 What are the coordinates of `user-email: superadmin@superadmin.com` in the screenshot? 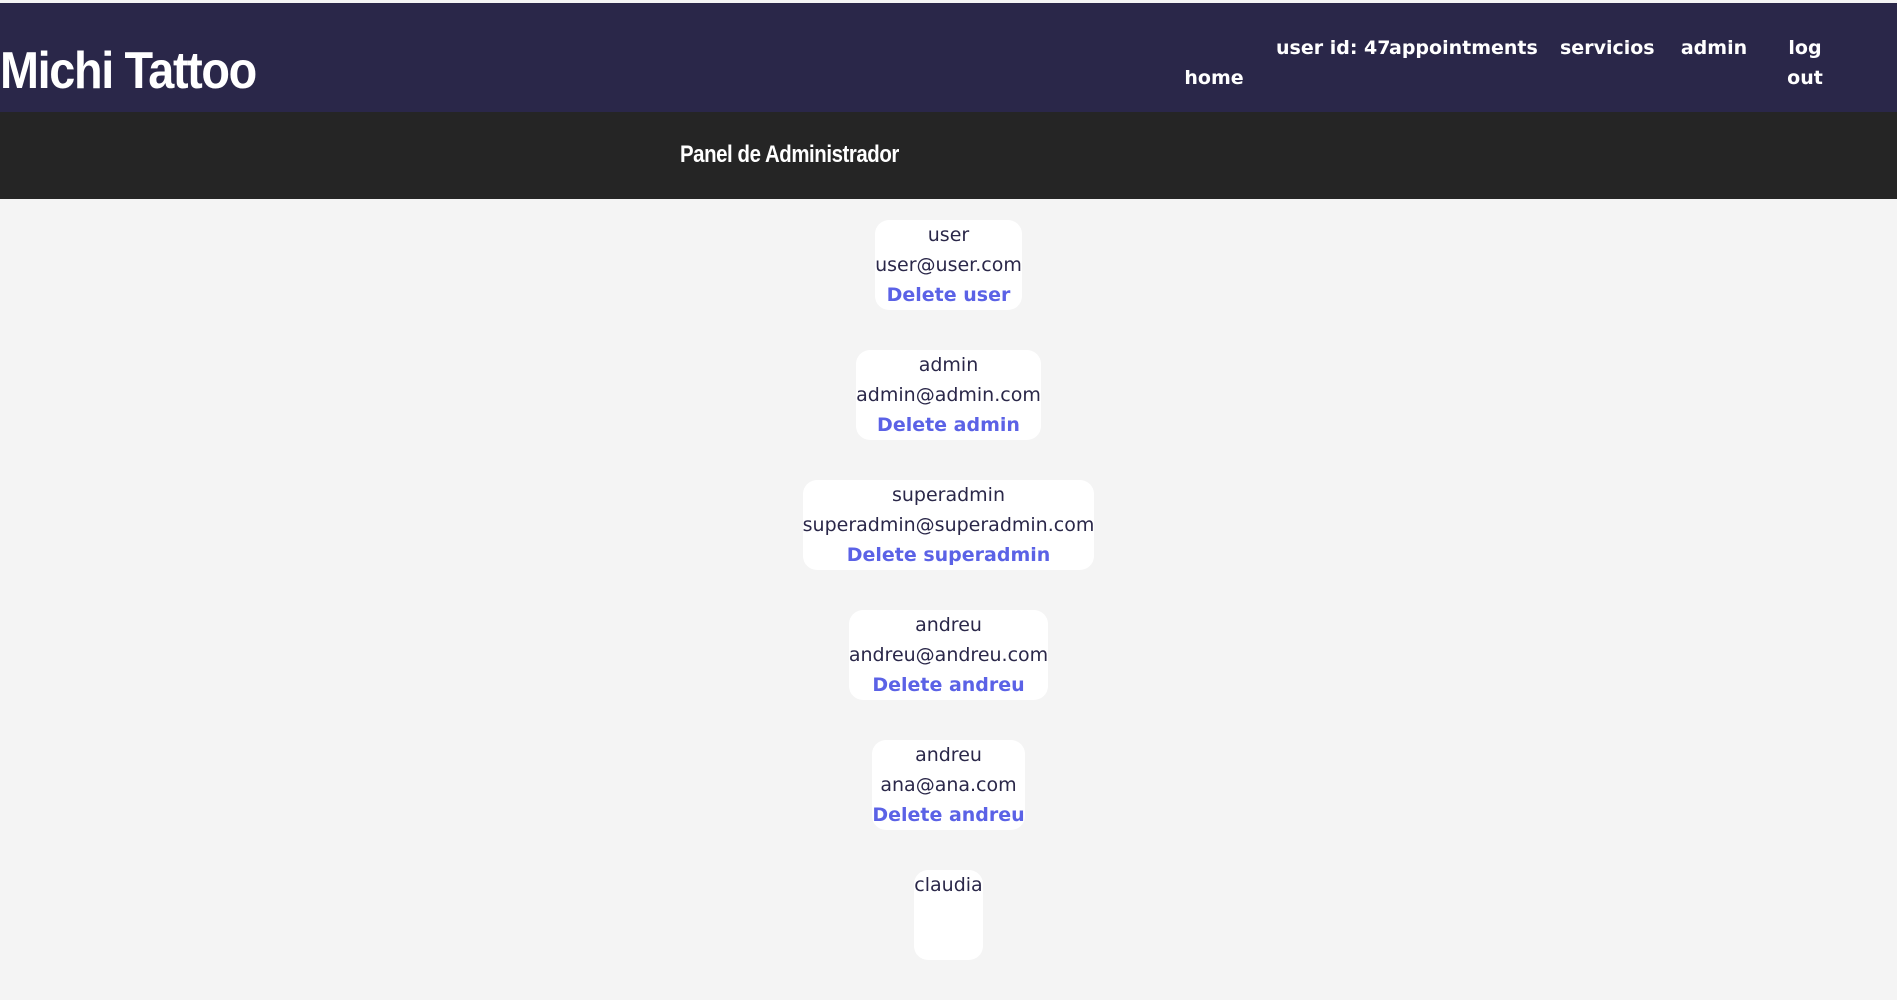 It's located at (948, 525).